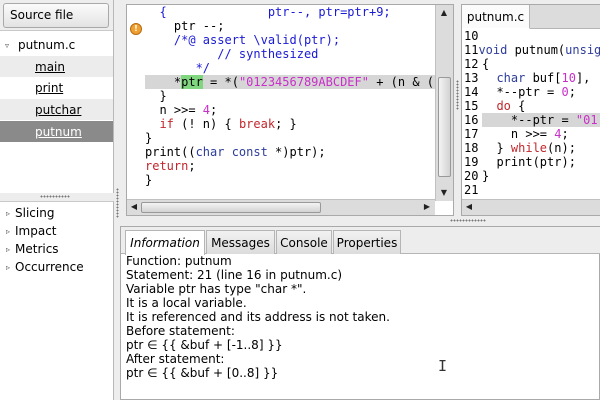  Describe the element at coordinates (136, 29) in the screenshot. I see `warning-icon: !` at that location.